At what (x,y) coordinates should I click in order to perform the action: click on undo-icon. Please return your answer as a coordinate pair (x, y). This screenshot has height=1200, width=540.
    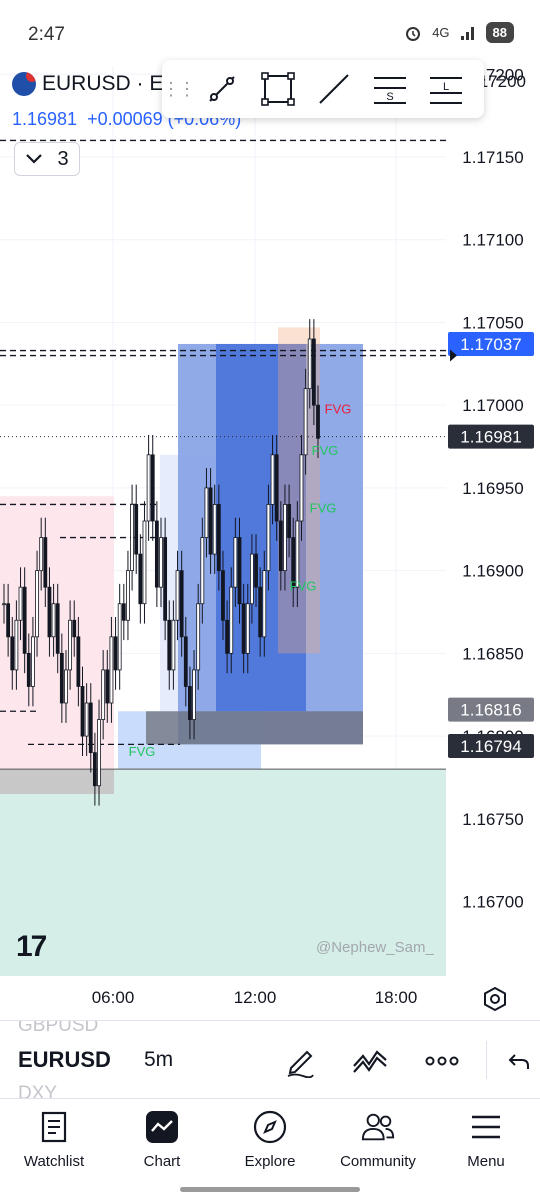
    Looking at the image, I should click on (518, 1061).